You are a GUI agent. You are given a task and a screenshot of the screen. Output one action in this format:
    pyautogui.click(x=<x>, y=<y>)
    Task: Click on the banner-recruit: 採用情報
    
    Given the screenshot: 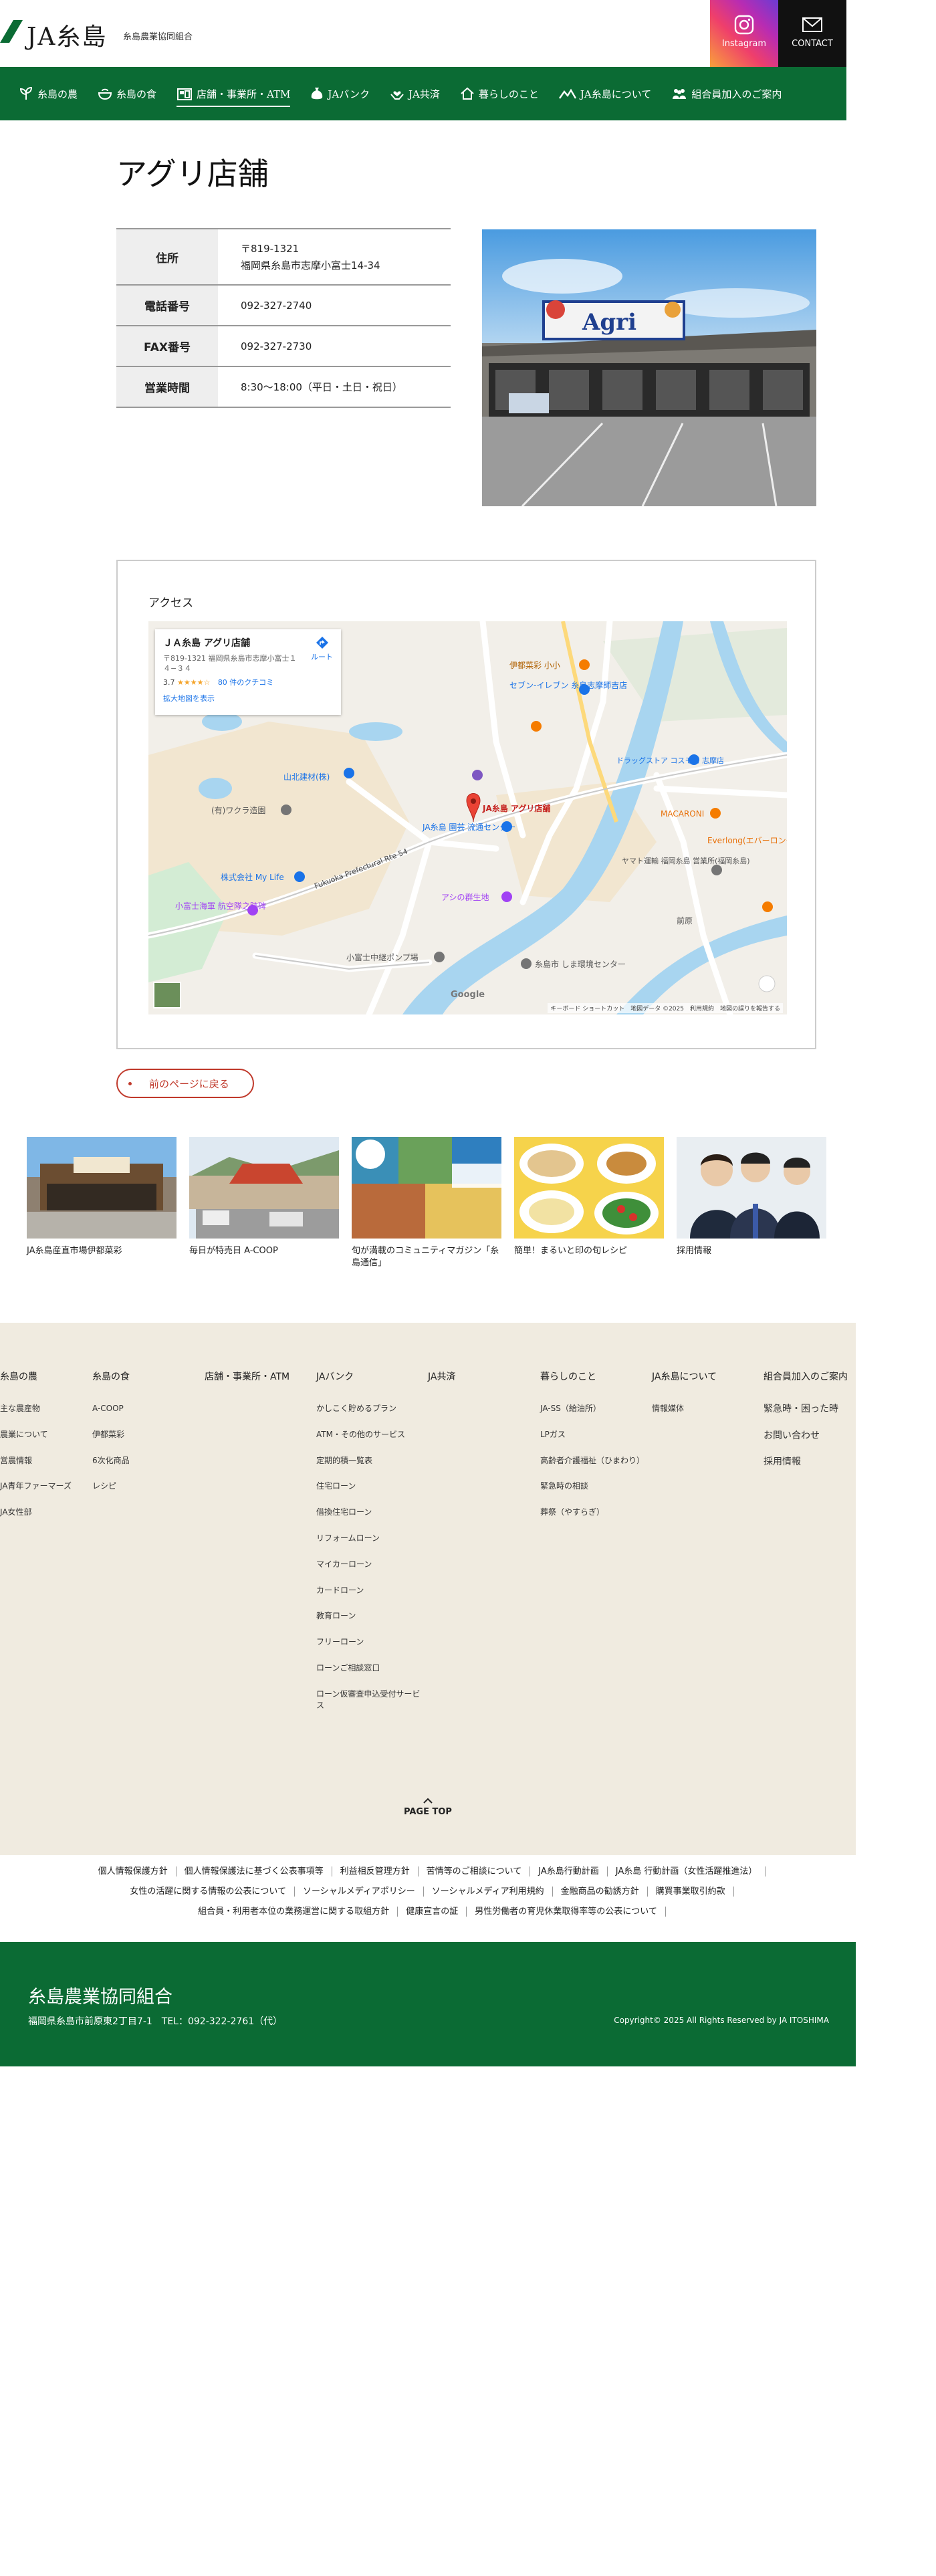 What is the action you would take?
    pyautogui.click(x=752, y=1203)
    